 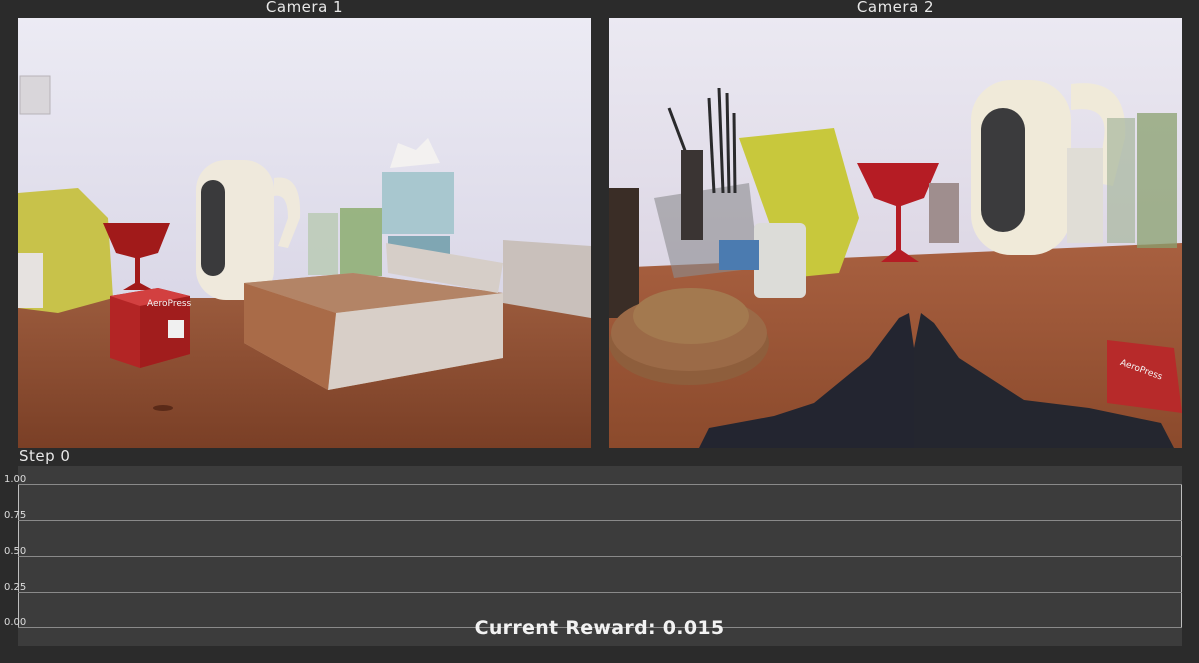 What do you see at coordinates (15, 551) in the screenshot?
I see `y-tick-label: 0.50` at bounding box center [15, 551].